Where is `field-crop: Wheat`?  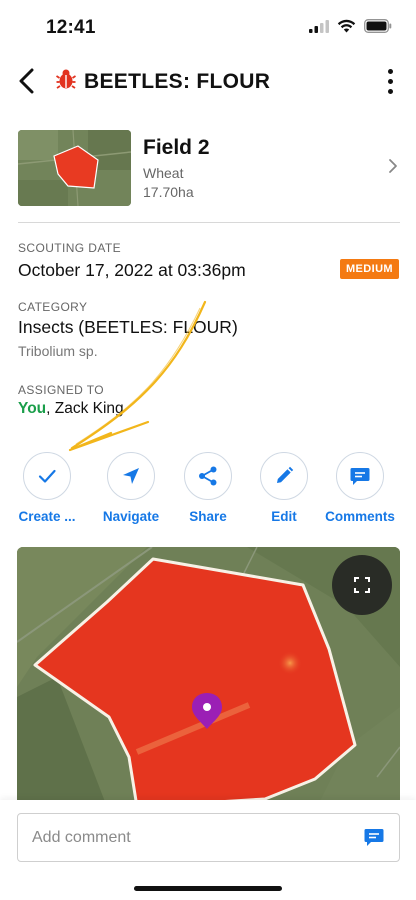
field-crop: Wheat is located at coordinates (163, 173).